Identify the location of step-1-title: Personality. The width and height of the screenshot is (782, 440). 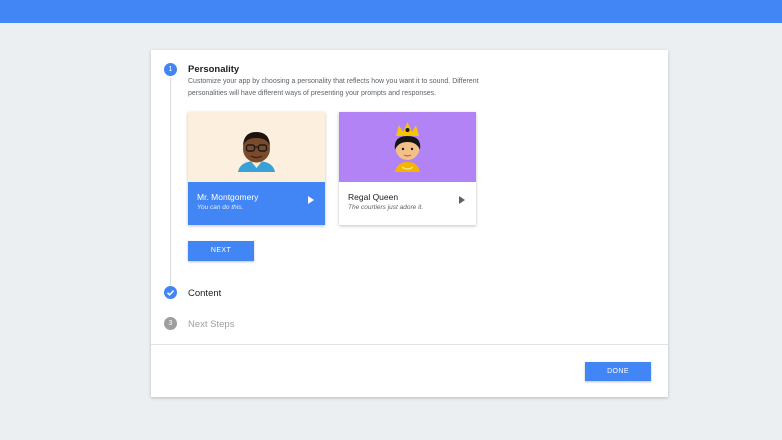
(213, 69).